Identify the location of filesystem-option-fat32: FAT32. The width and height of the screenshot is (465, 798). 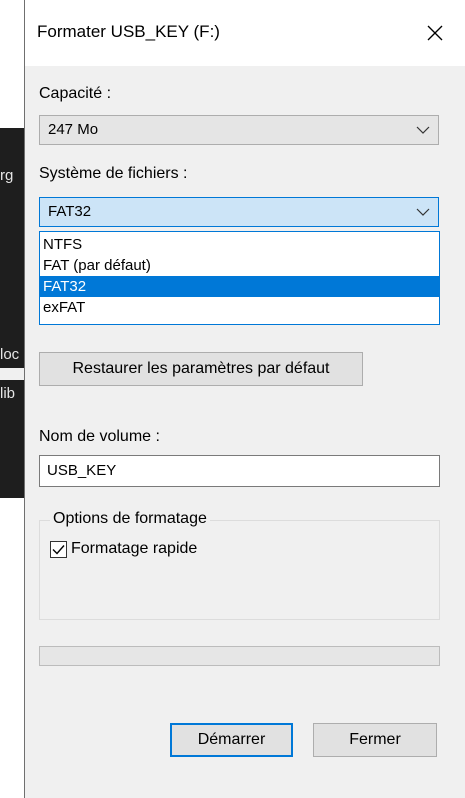
(239, 286).